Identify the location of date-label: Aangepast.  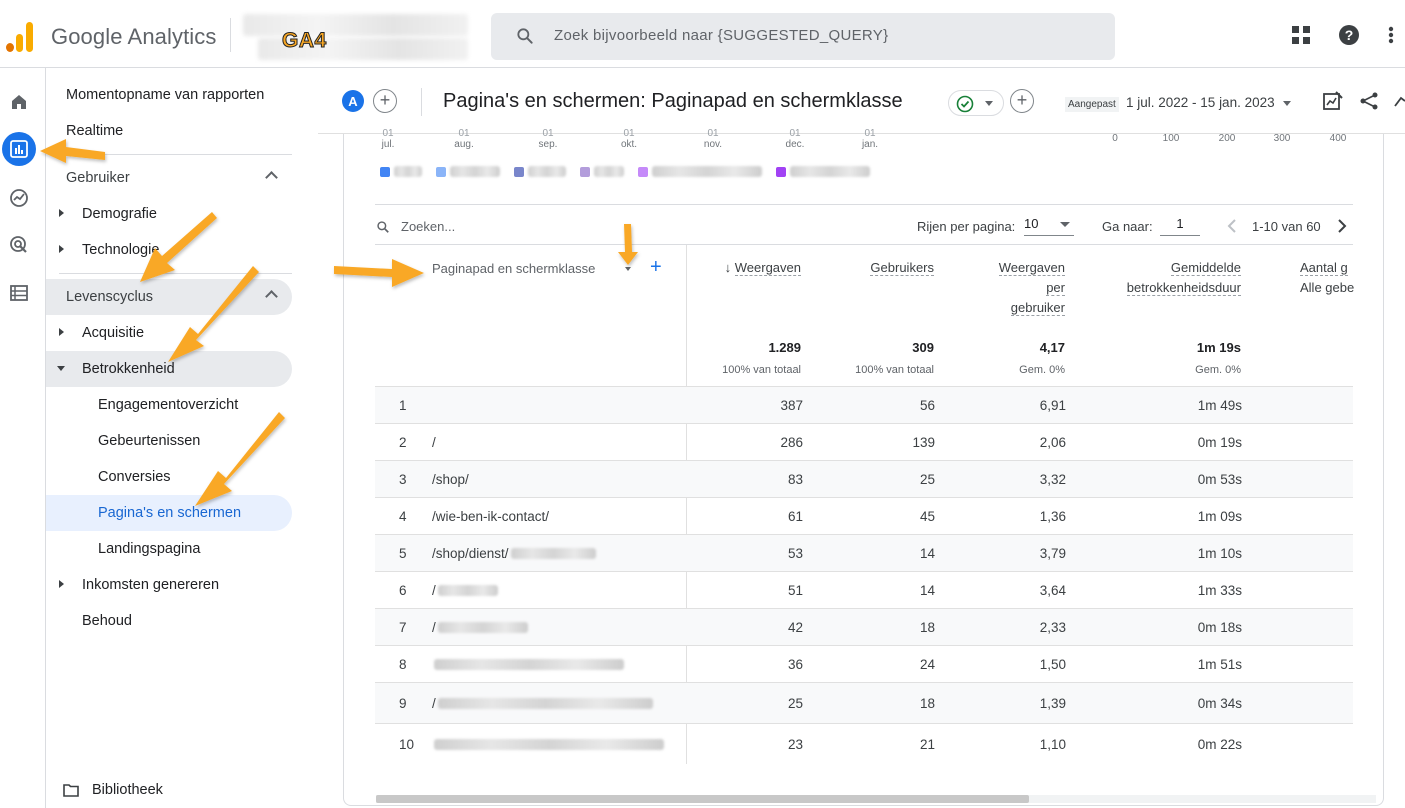
(1092, 104).